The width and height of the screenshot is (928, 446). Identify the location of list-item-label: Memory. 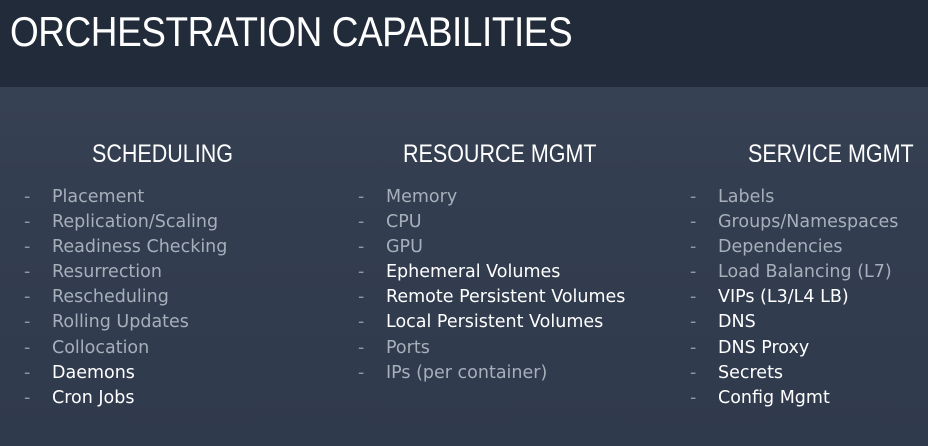
(422, 197).